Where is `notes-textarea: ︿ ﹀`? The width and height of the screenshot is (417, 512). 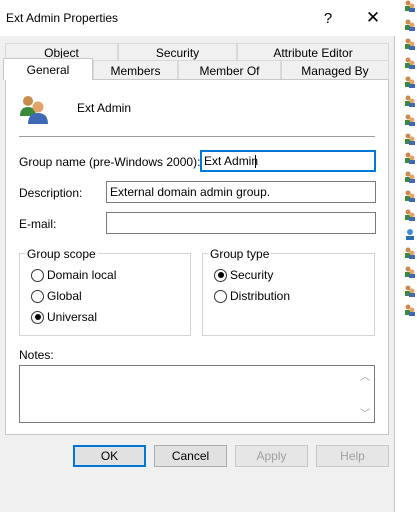
notes-textarea: ︿ ﹀ is located at coordinates (197, 394).